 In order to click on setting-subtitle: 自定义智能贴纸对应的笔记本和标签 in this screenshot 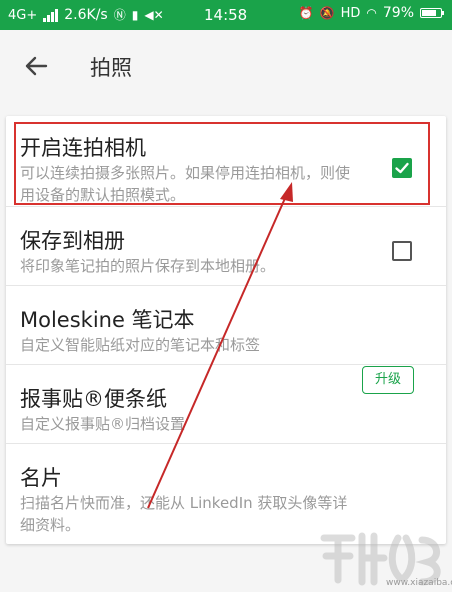, I will do `click(140, 345)`.